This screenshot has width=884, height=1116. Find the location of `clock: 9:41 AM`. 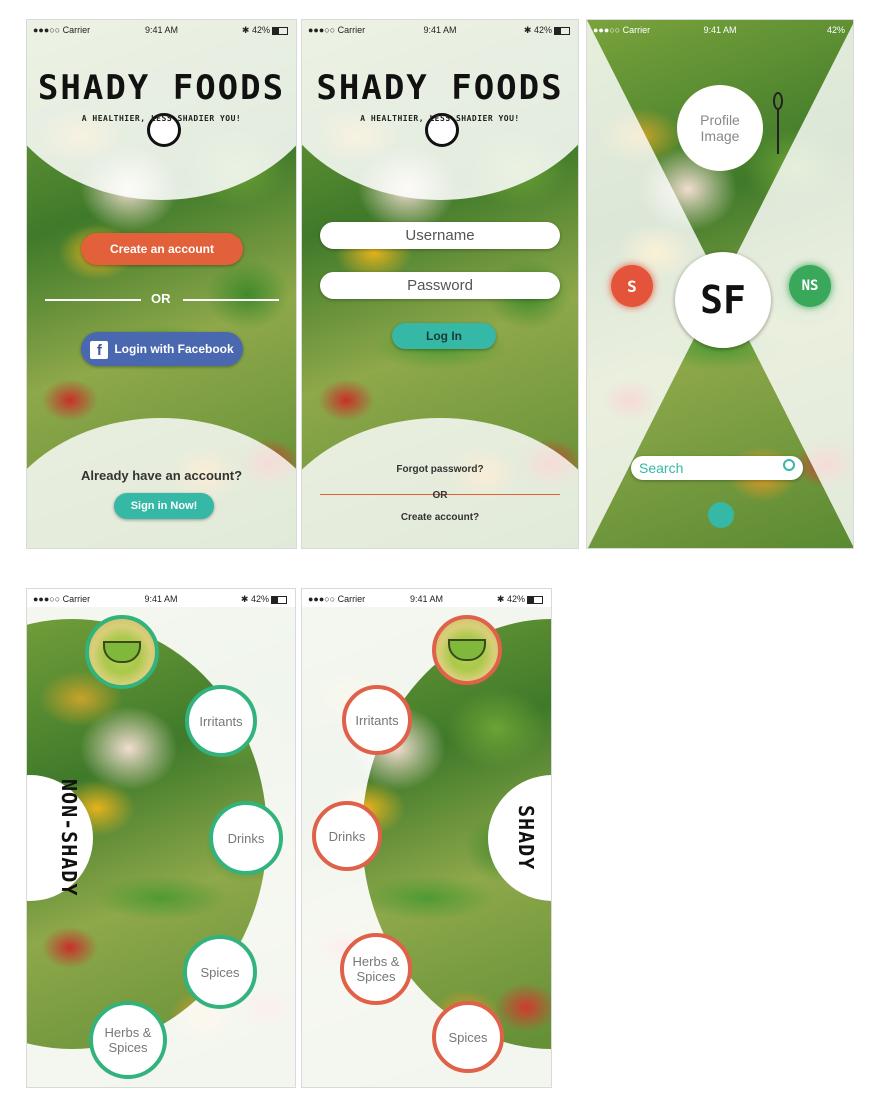

clock: 9:41 AM is located at coordinates (720, 30).